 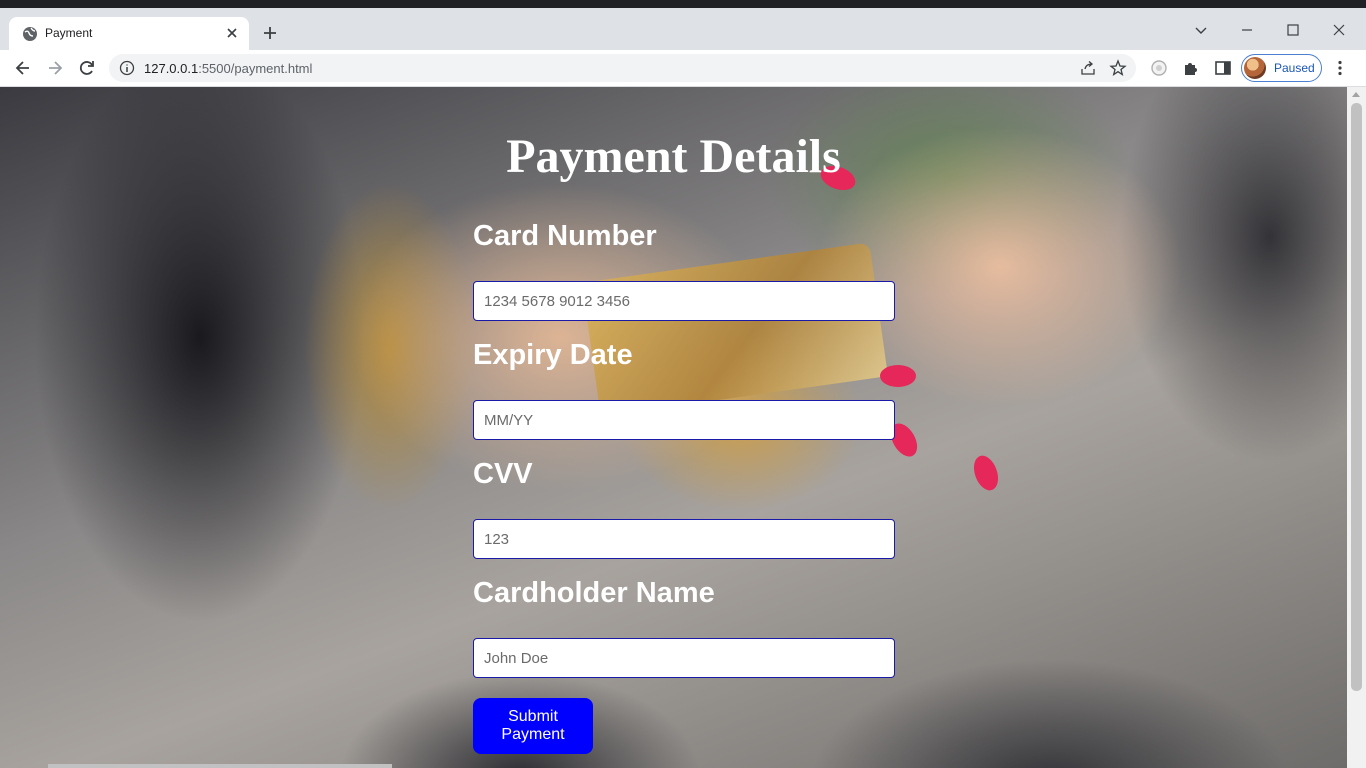 What do you see at coordinates (684, 420) in the screenshot?
I see `expiry-date-input` at bounding box center [684, 420].